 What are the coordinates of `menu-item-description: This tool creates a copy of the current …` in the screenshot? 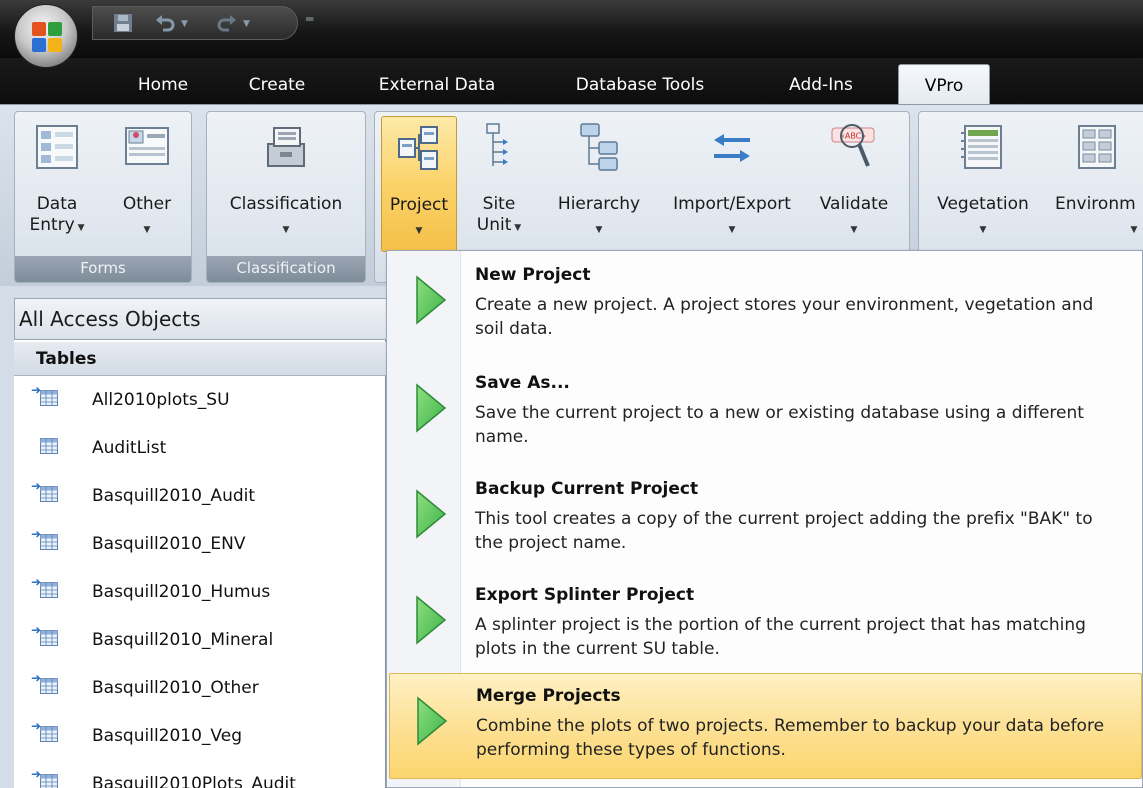 It's located at (784, 531).